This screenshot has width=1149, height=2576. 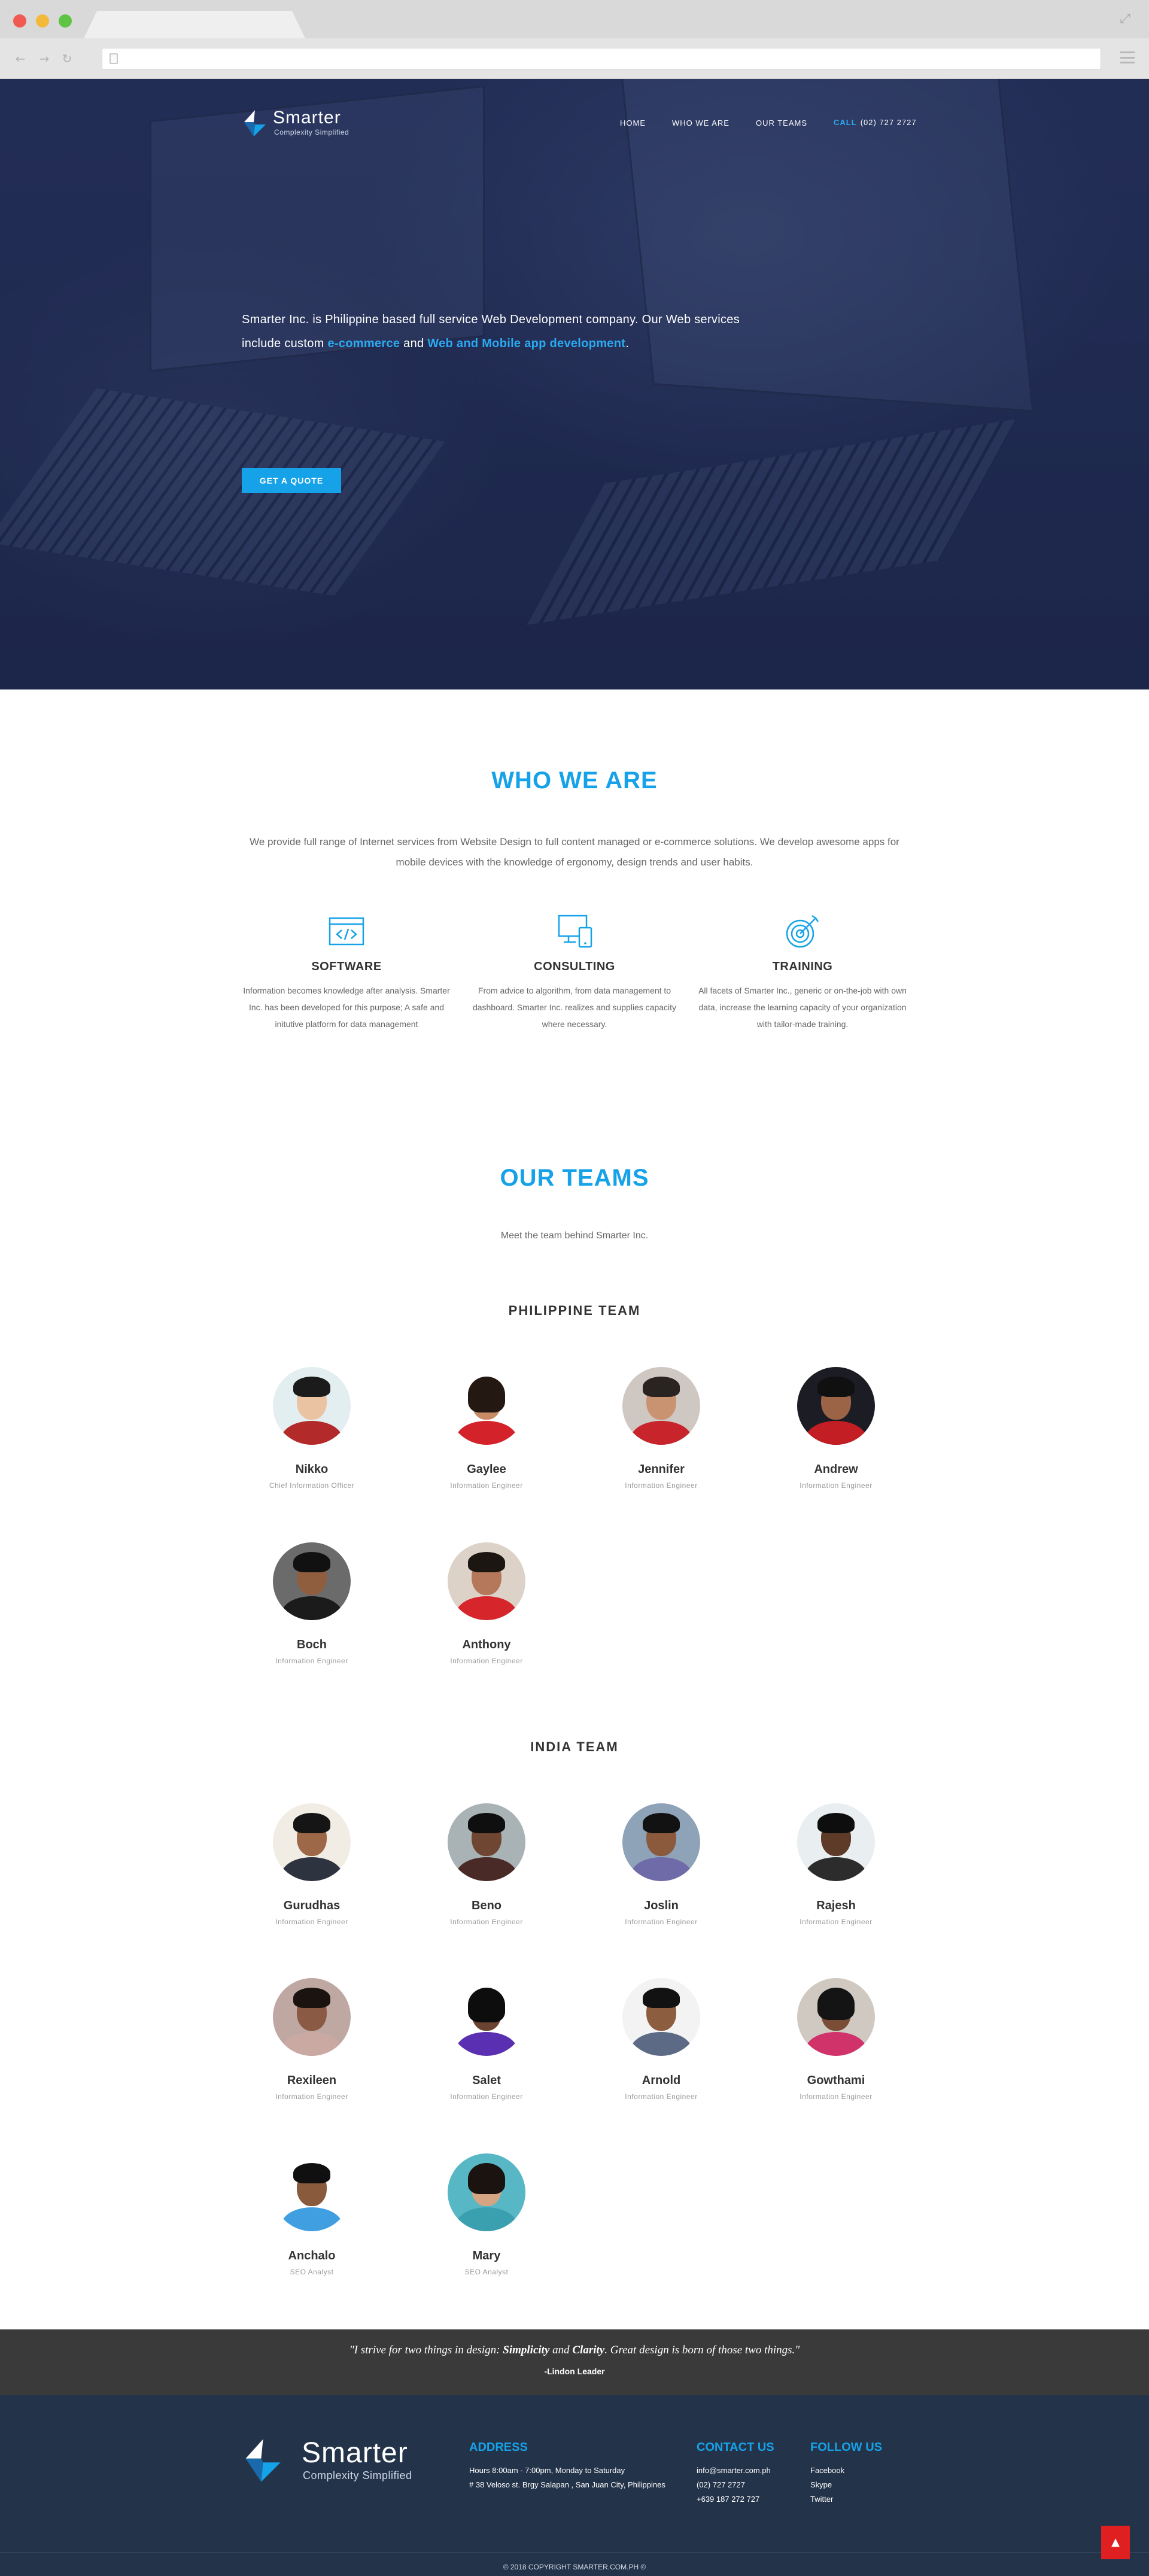 What do you see at coordinates (802, 966) in the screenshot?
I see `service-title: TRAINING` at bounding box center [802, 966].